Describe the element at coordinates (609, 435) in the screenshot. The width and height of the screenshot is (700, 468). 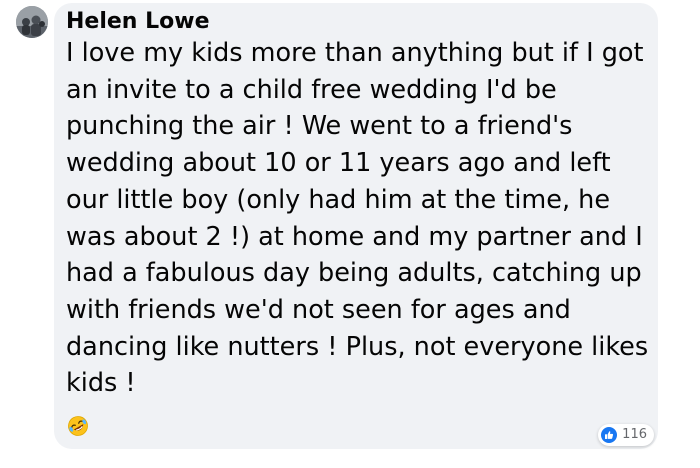
I see `like-icon` at that location.